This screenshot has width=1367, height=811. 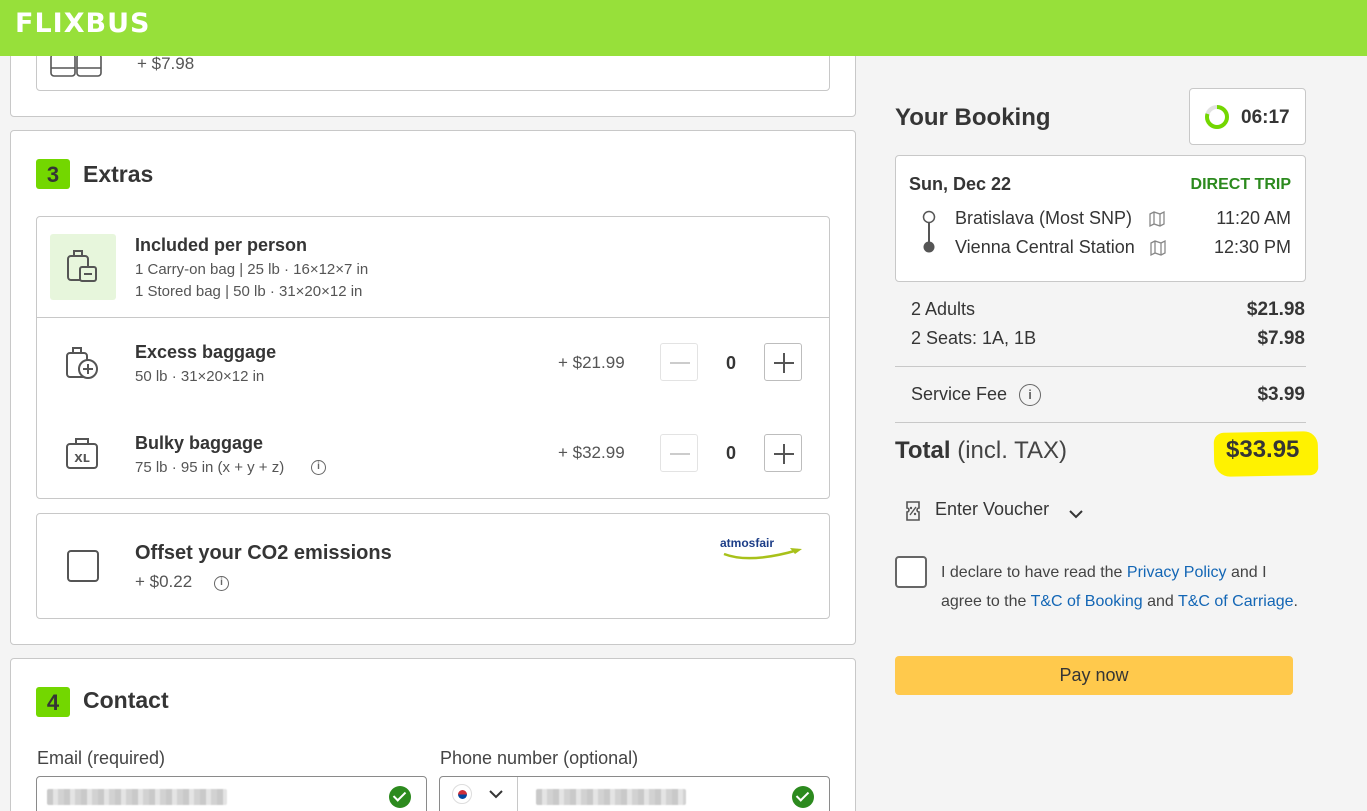 What do you see at coordinates (1177, 572) in the screenshot?
I see `privacy-policy-link: Privacy Policy` at bounding box center [1177, 572].